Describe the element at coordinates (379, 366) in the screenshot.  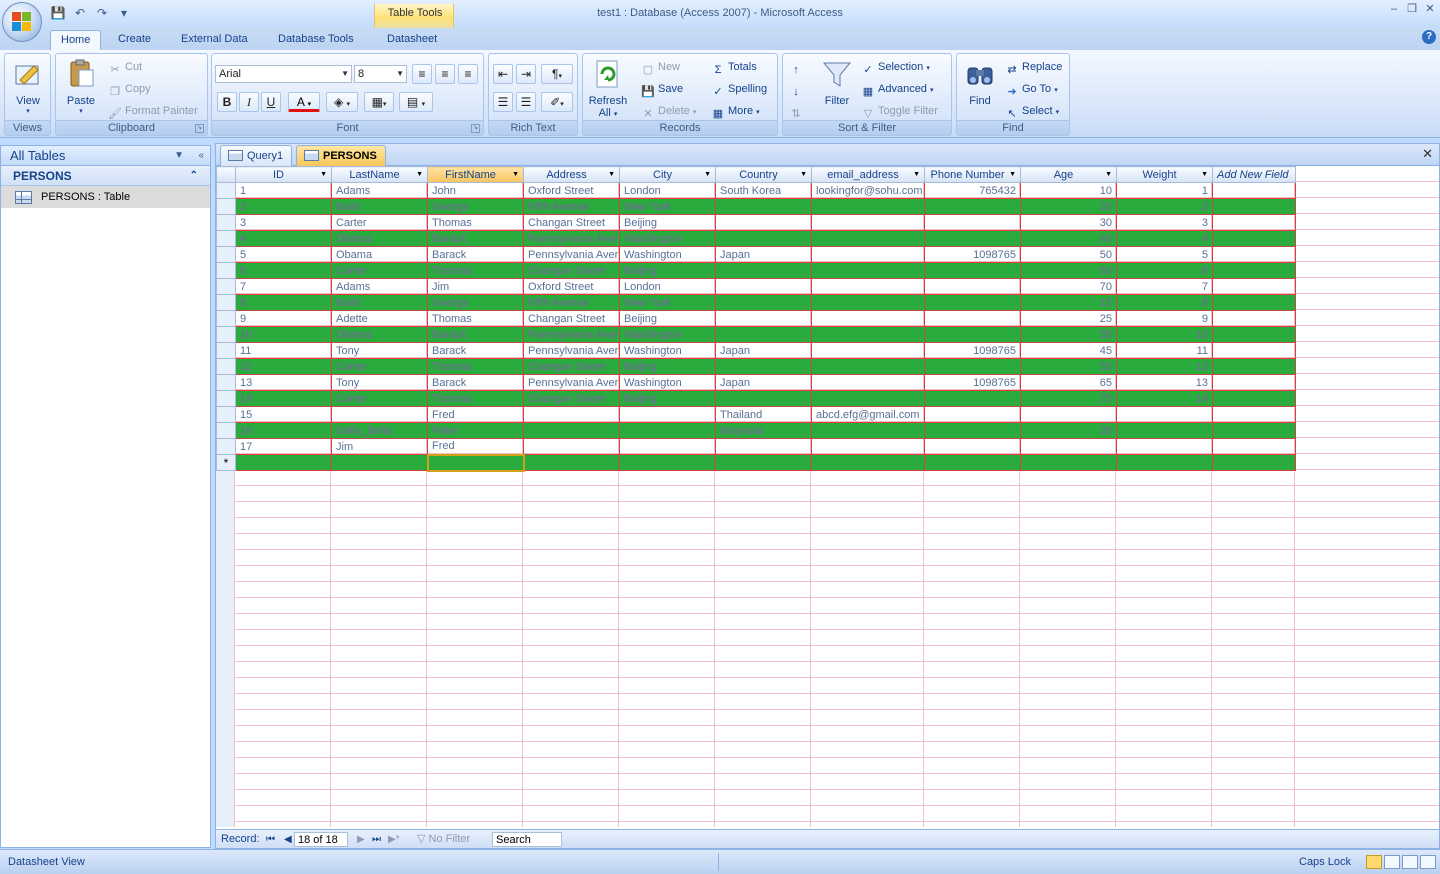
I see `table-cell: Carter` at that location.